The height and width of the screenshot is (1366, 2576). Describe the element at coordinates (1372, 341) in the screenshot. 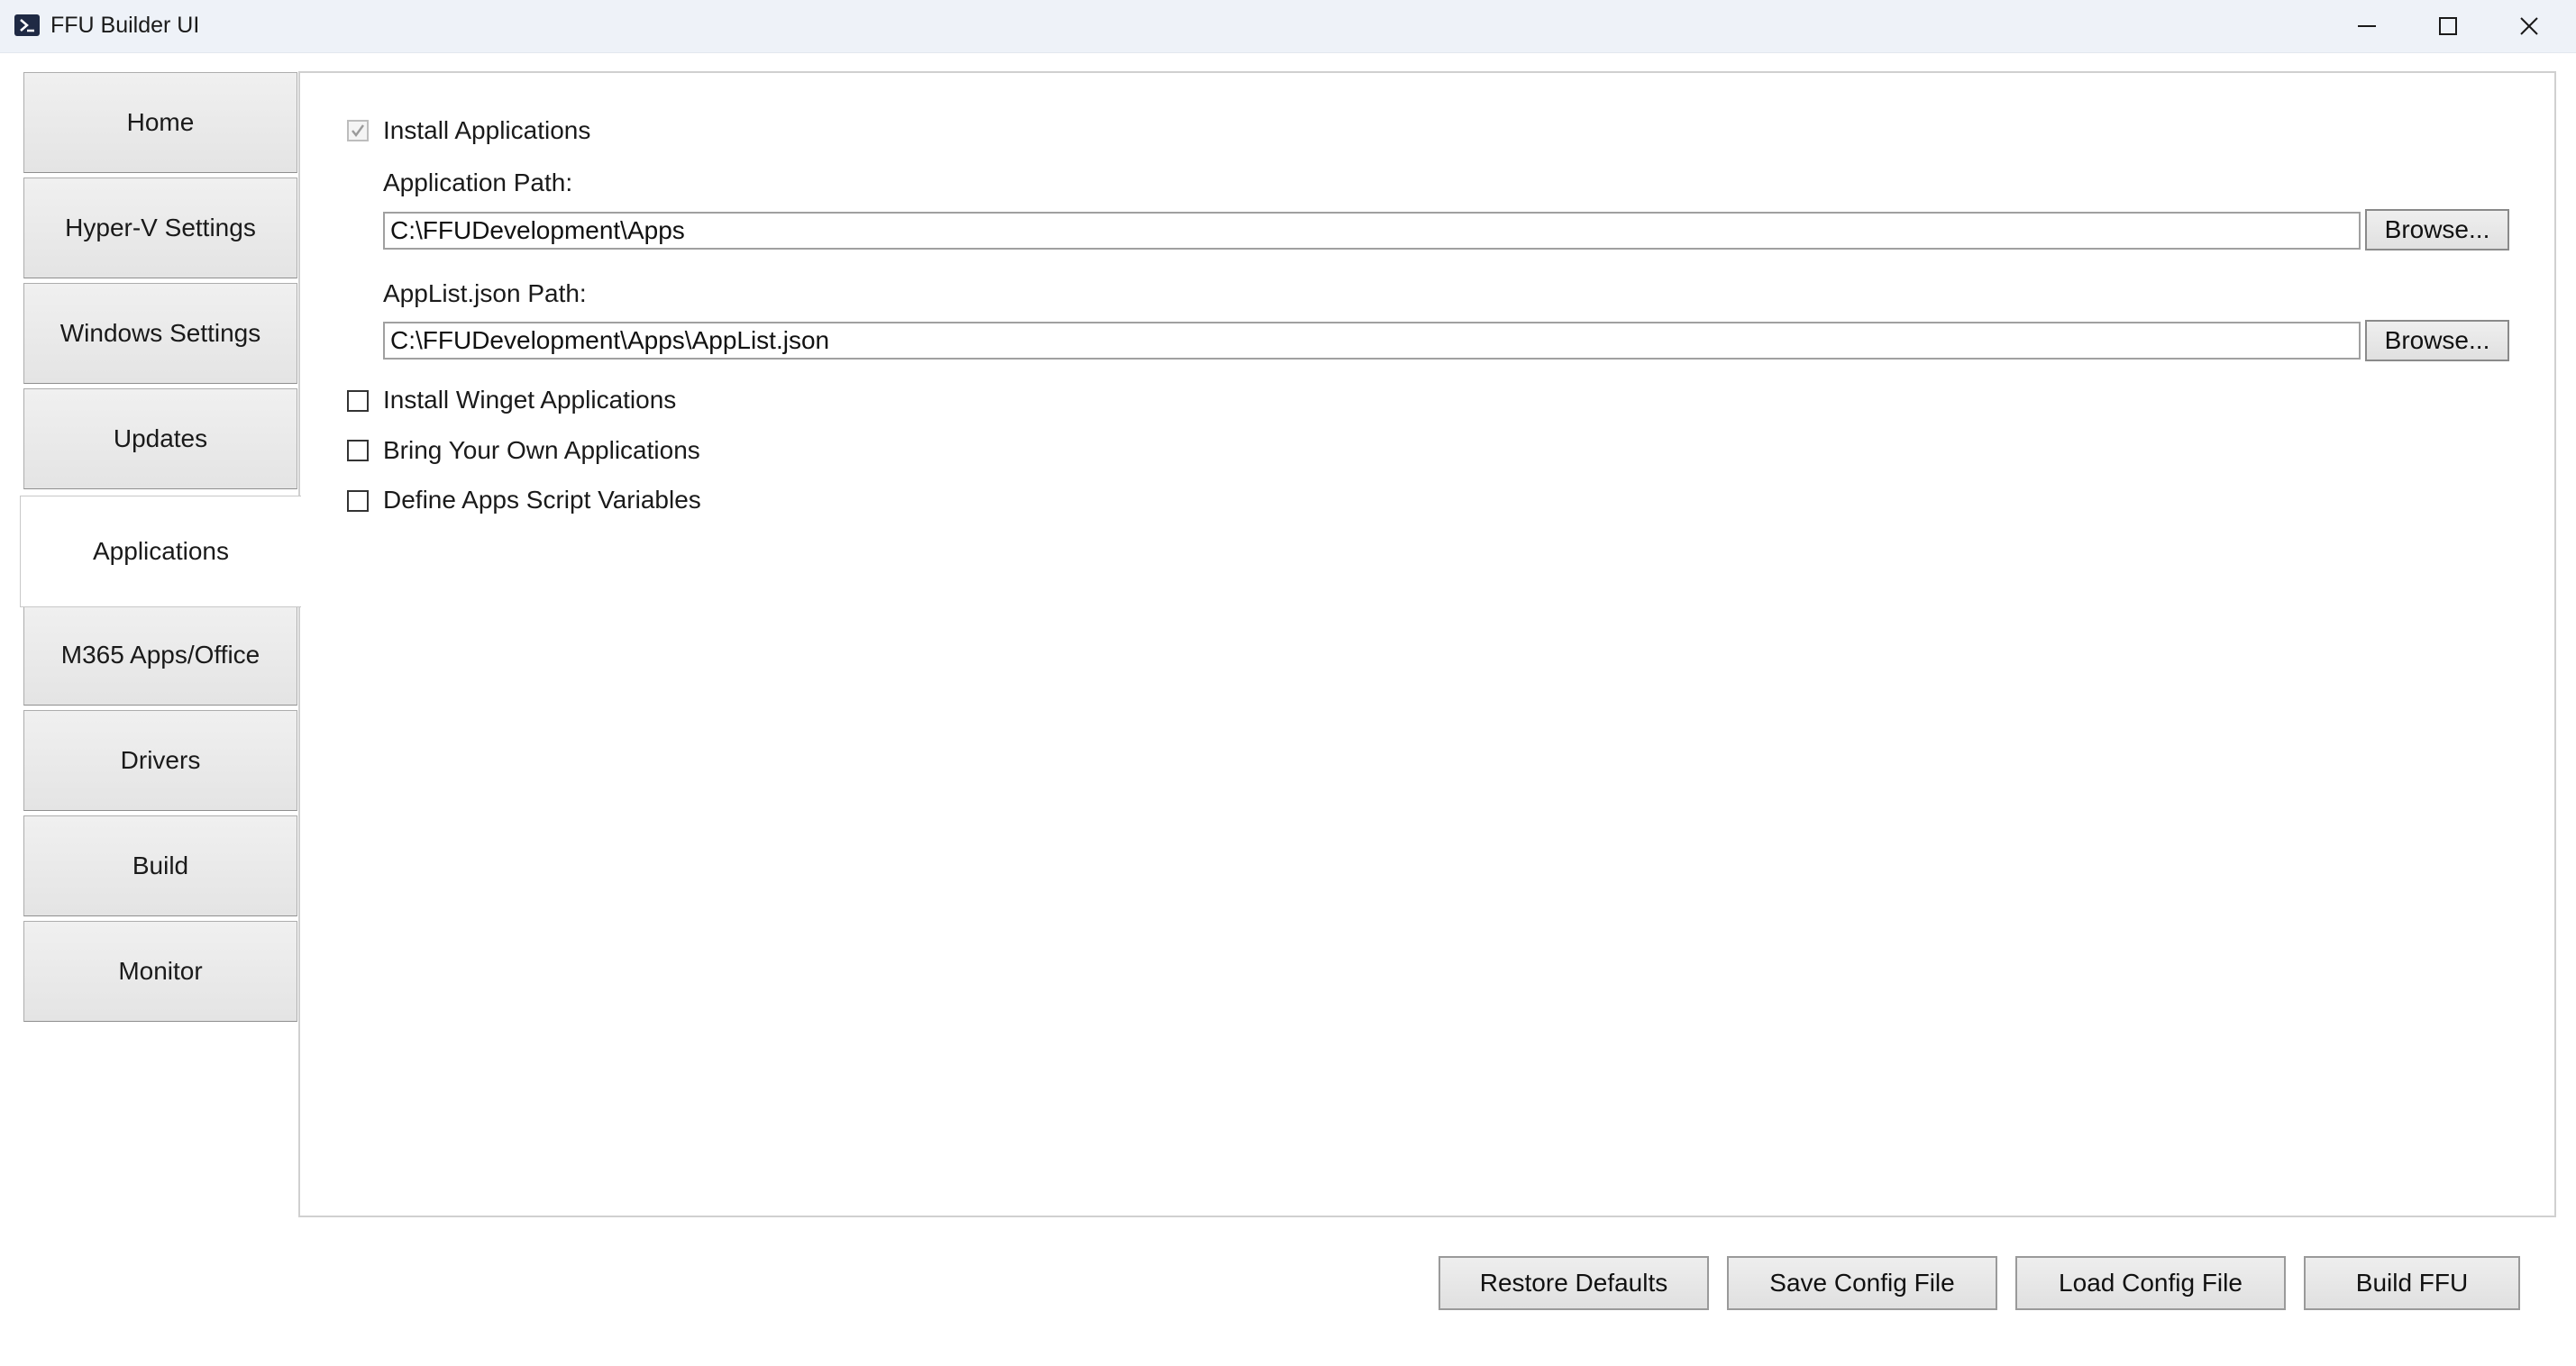

I see `applist-path-input: C:\FFUDevelopment\Apps\AppList.json` at that location.